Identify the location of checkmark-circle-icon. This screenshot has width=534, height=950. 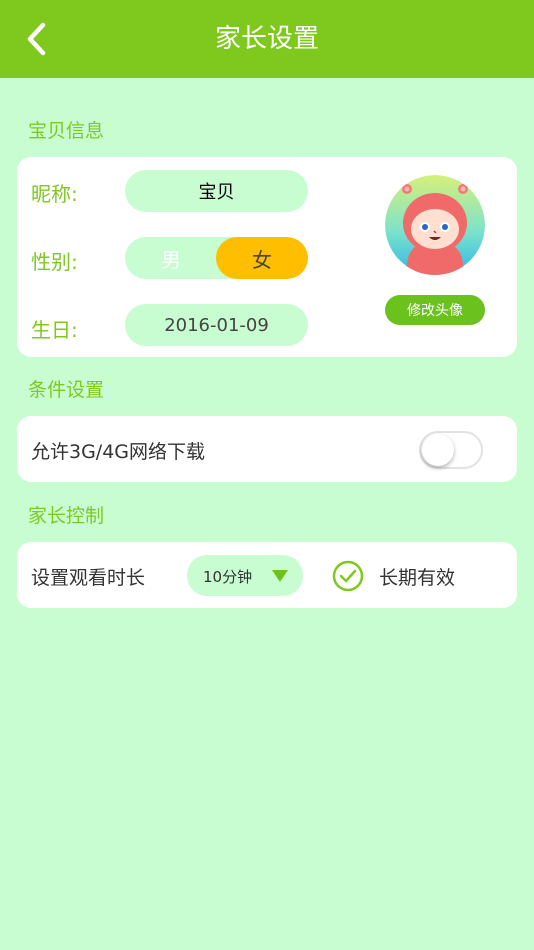
(348, 576).